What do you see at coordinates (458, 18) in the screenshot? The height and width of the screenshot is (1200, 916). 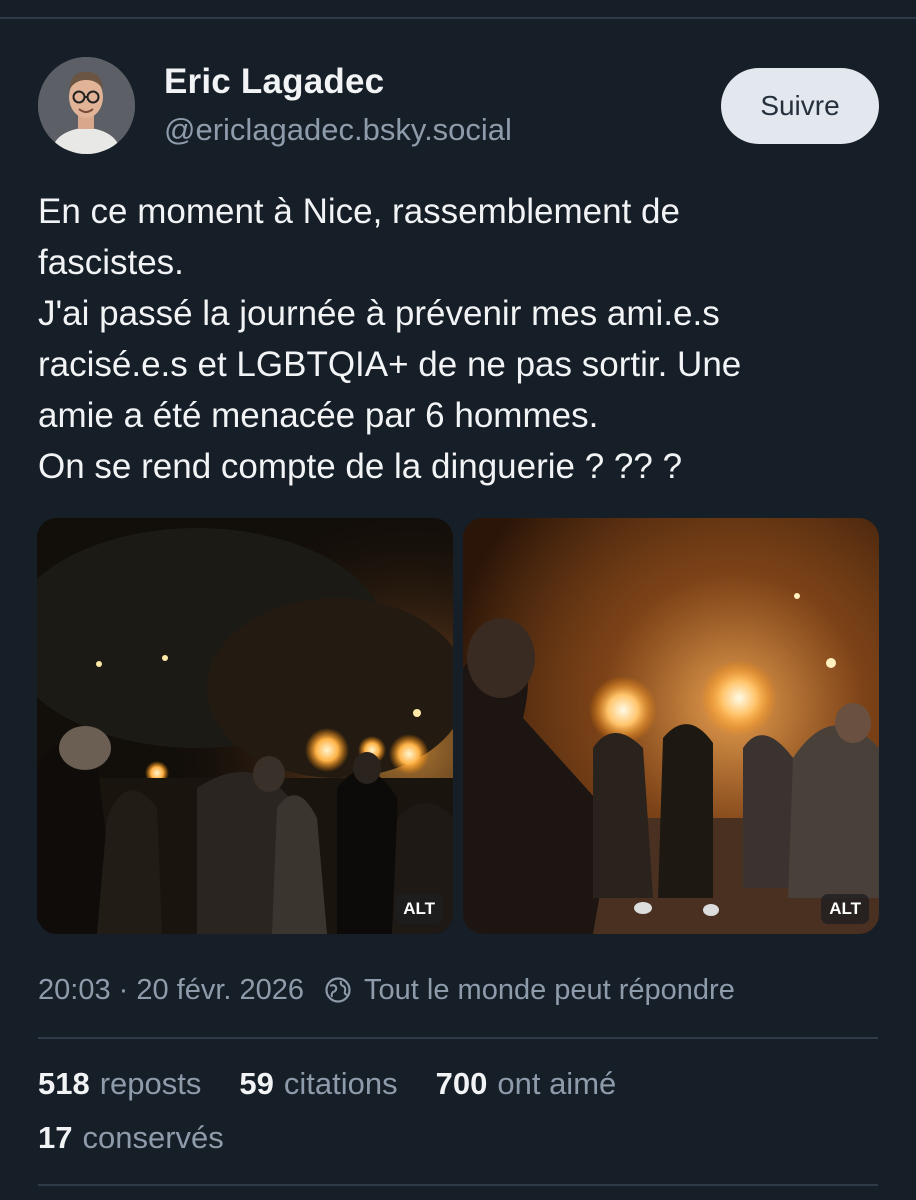 I see `top-divider` at bounding box center [458, 18].